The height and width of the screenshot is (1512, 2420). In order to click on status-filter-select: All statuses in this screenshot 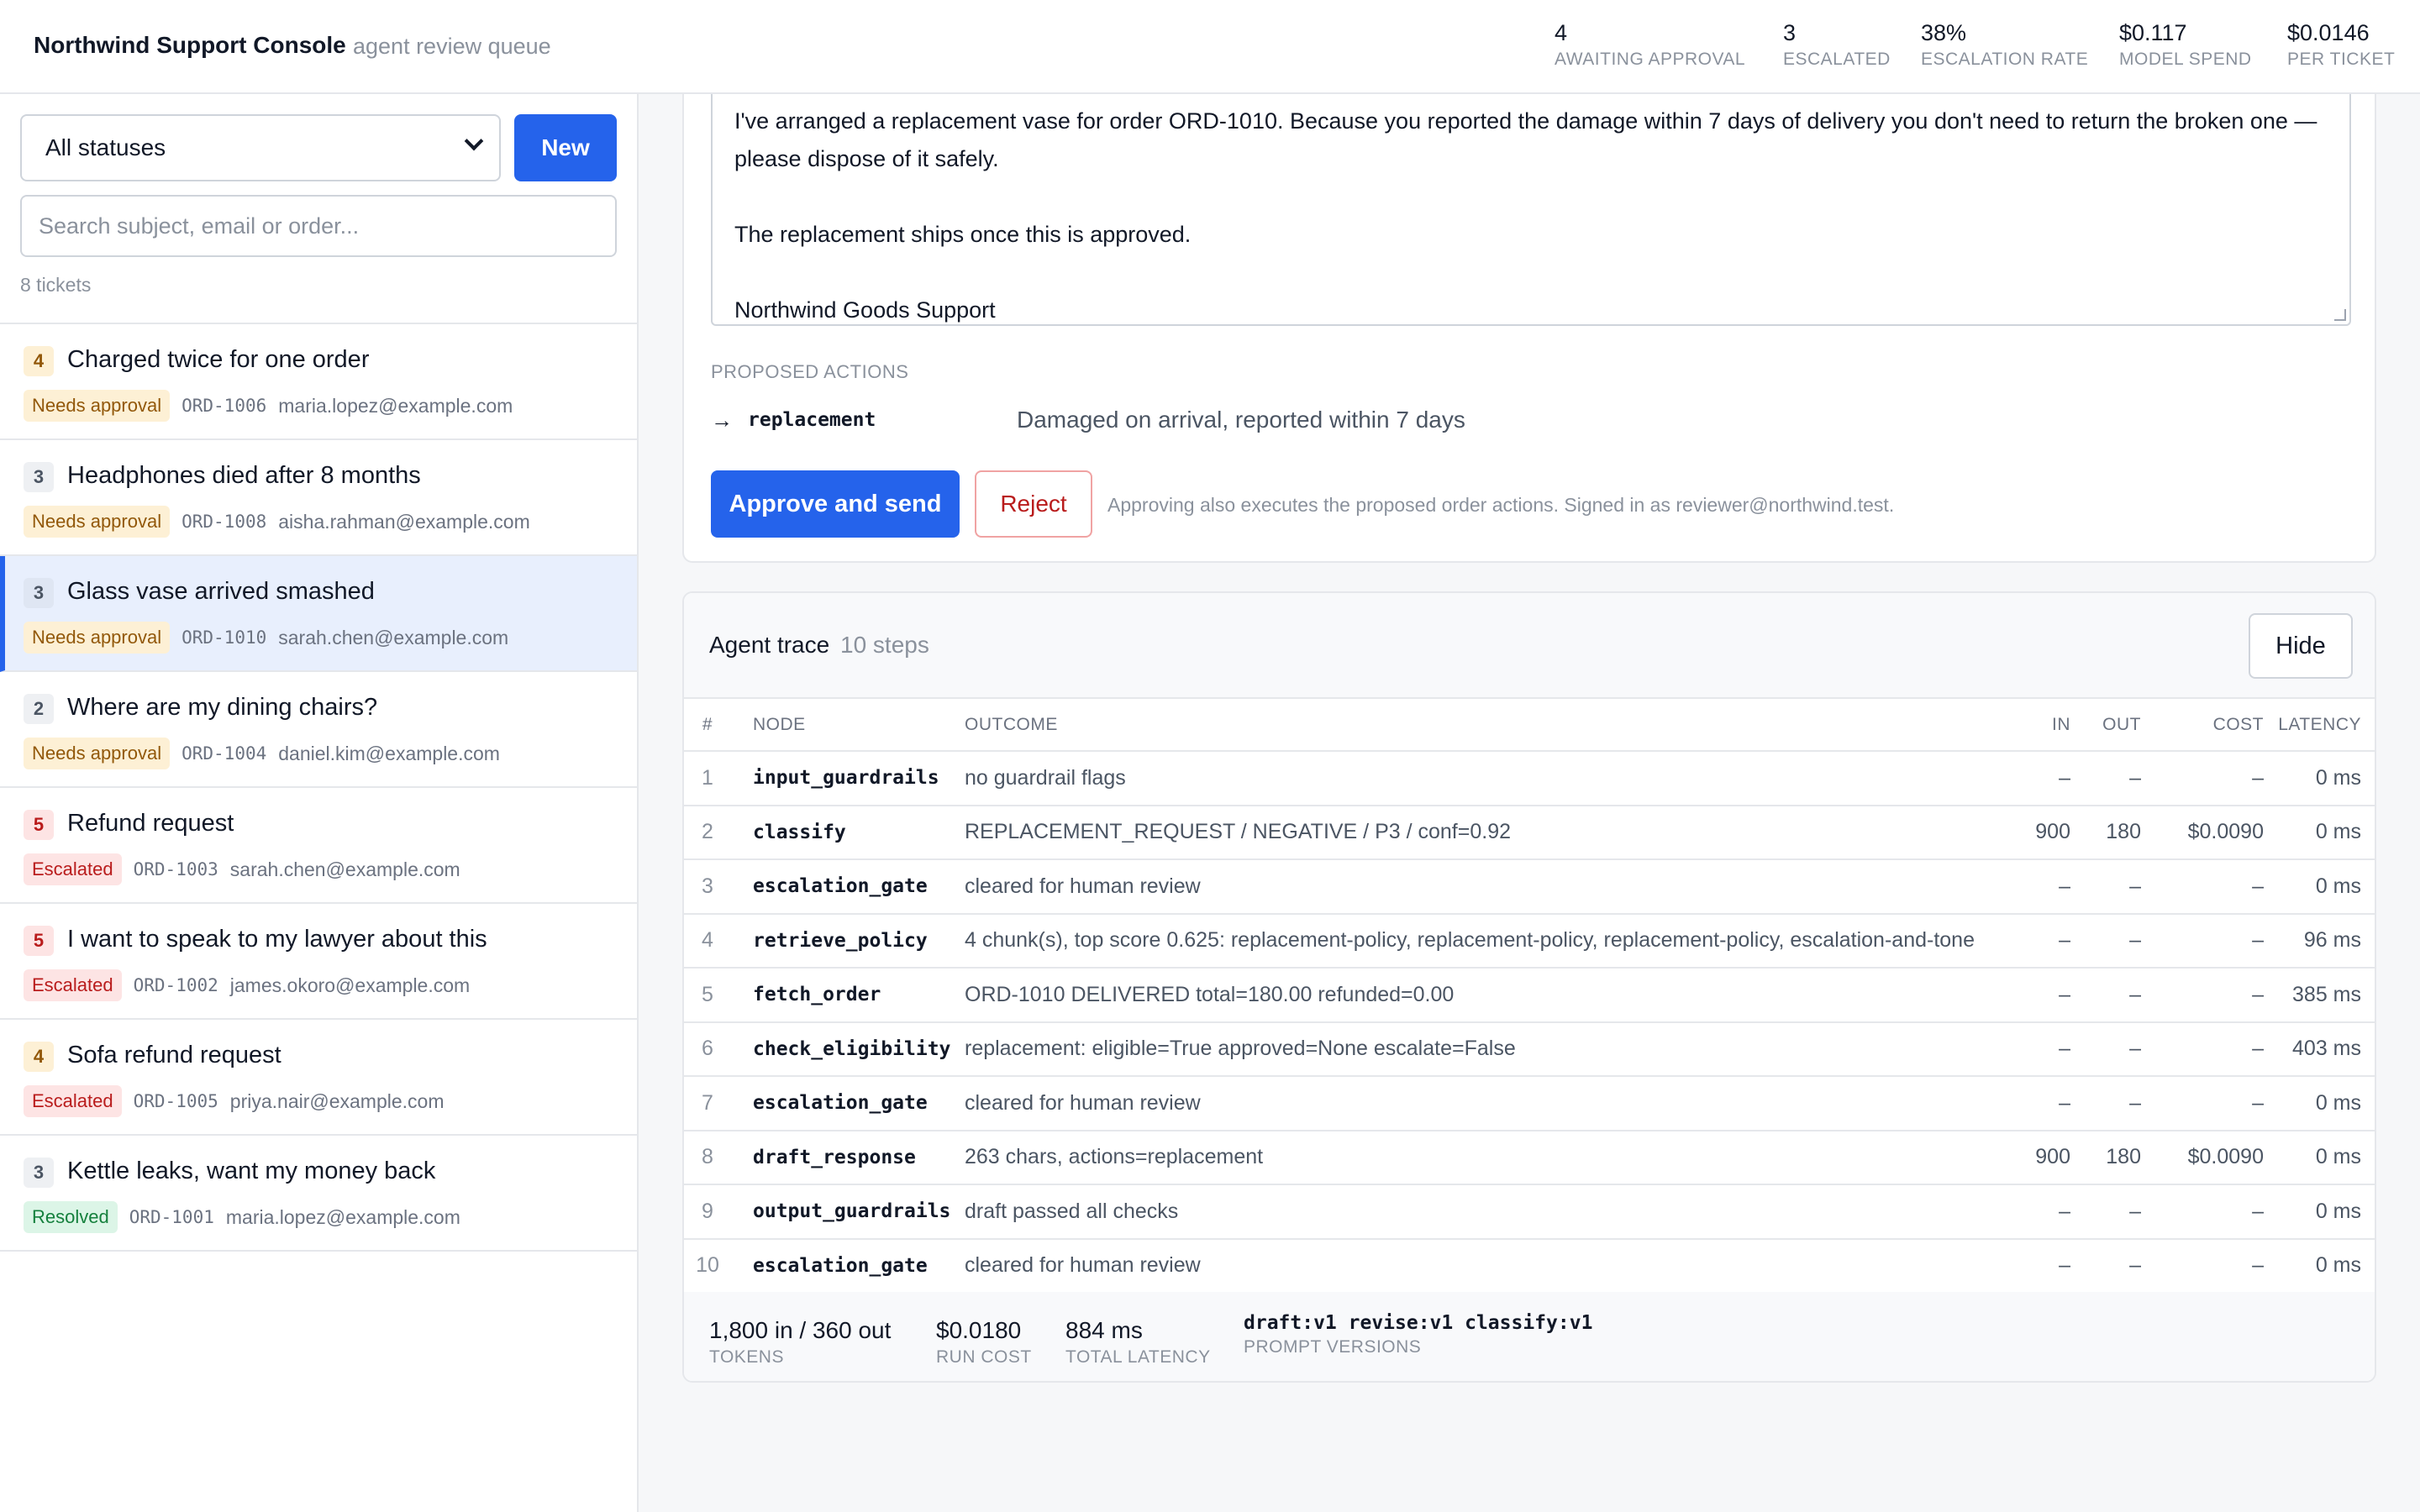, I will do `click(261, 147)`.